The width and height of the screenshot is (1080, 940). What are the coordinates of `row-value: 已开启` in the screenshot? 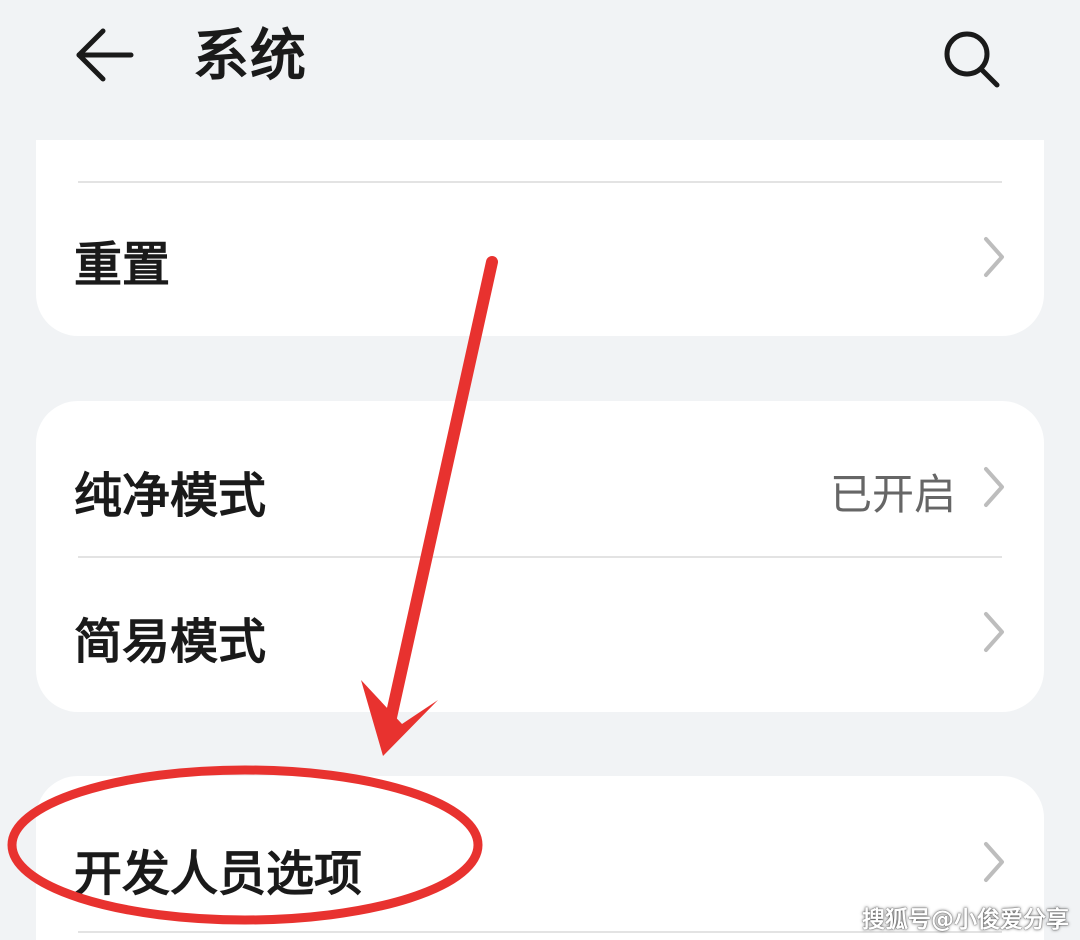 It's located at (892, 494).